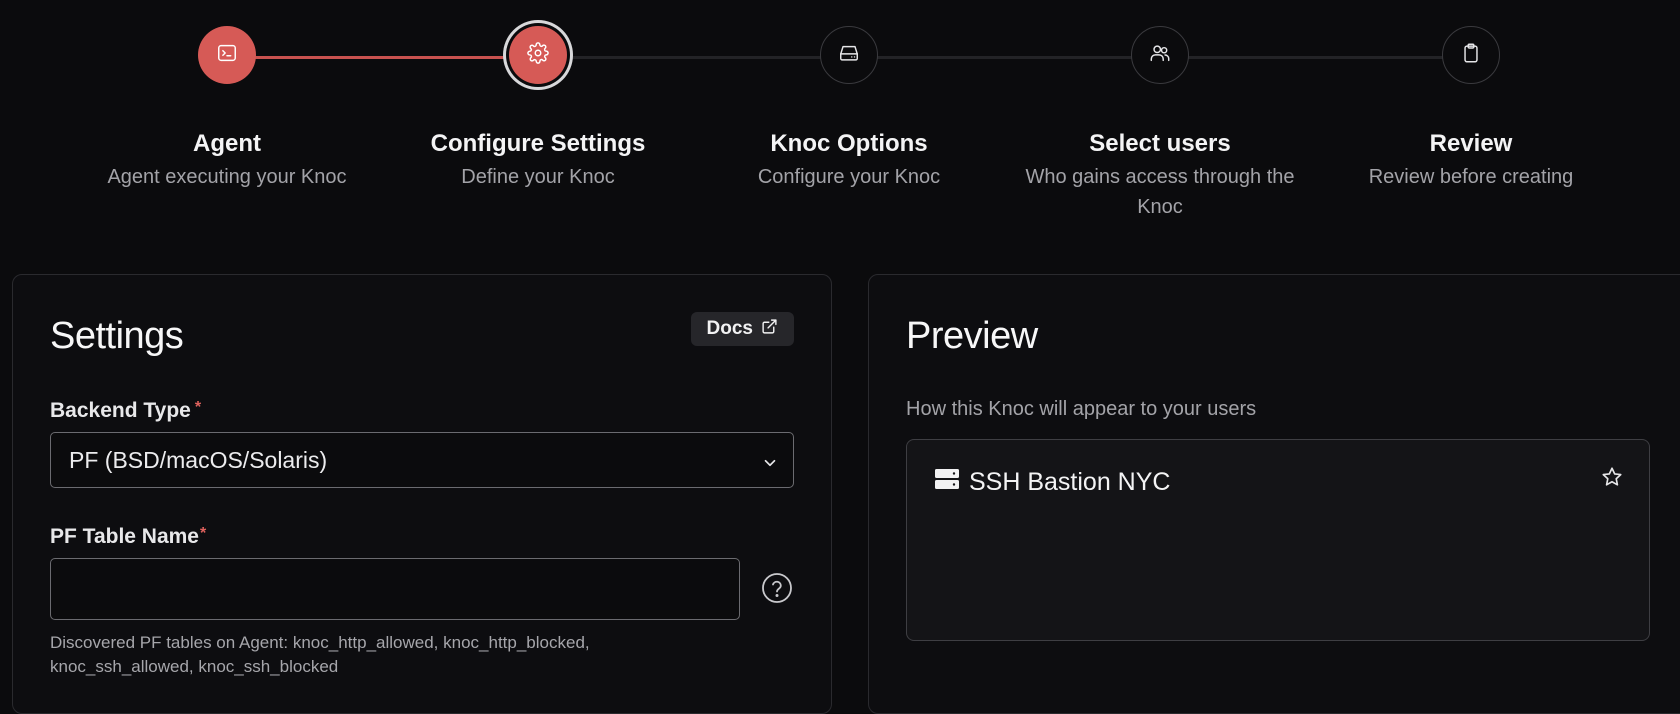 The width and height of the screenshot is (1680, 714). I want to click on backend-type-label: Backend Type *, so click(125, 411).